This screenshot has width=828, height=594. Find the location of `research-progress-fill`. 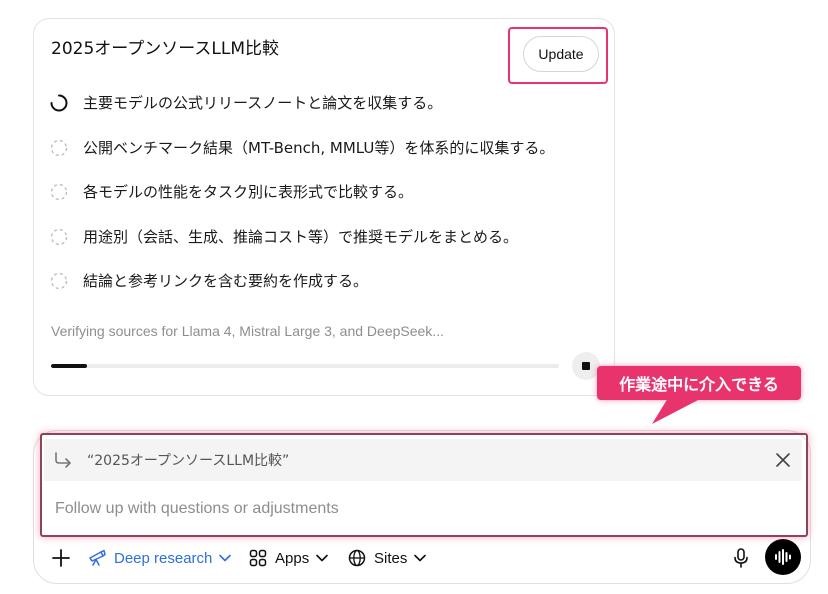

research-progress-fill is located at coordinates (69, 366).